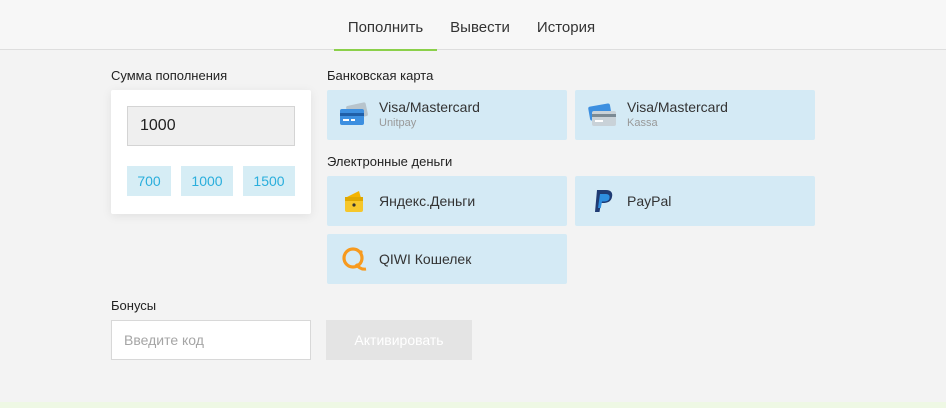 This screenshot has width=946, height=408. I want to click on preset-button-1000: 1000, so click(207, 181).